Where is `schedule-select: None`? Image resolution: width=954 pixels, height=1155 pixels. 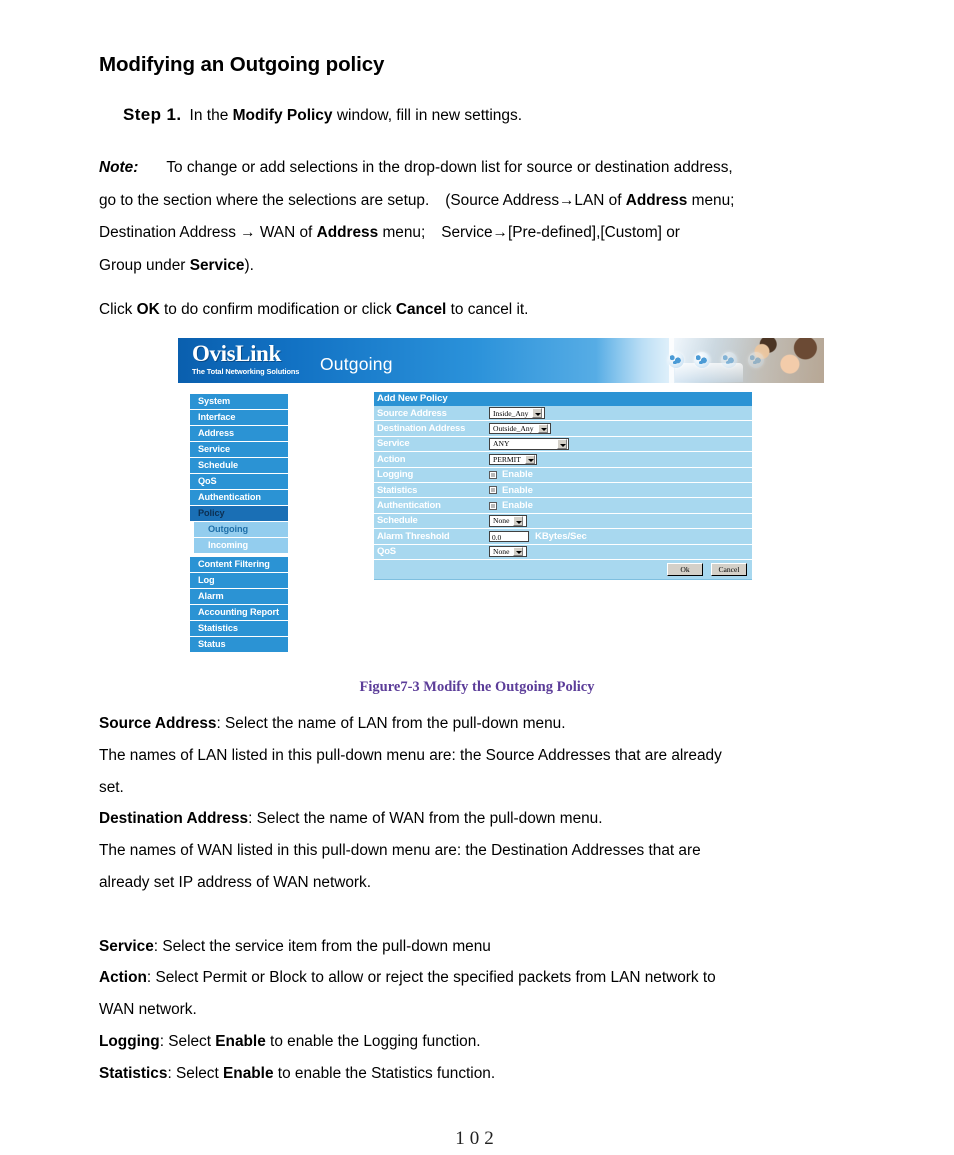
schedule-select: None is located at coordinates (508, 521).